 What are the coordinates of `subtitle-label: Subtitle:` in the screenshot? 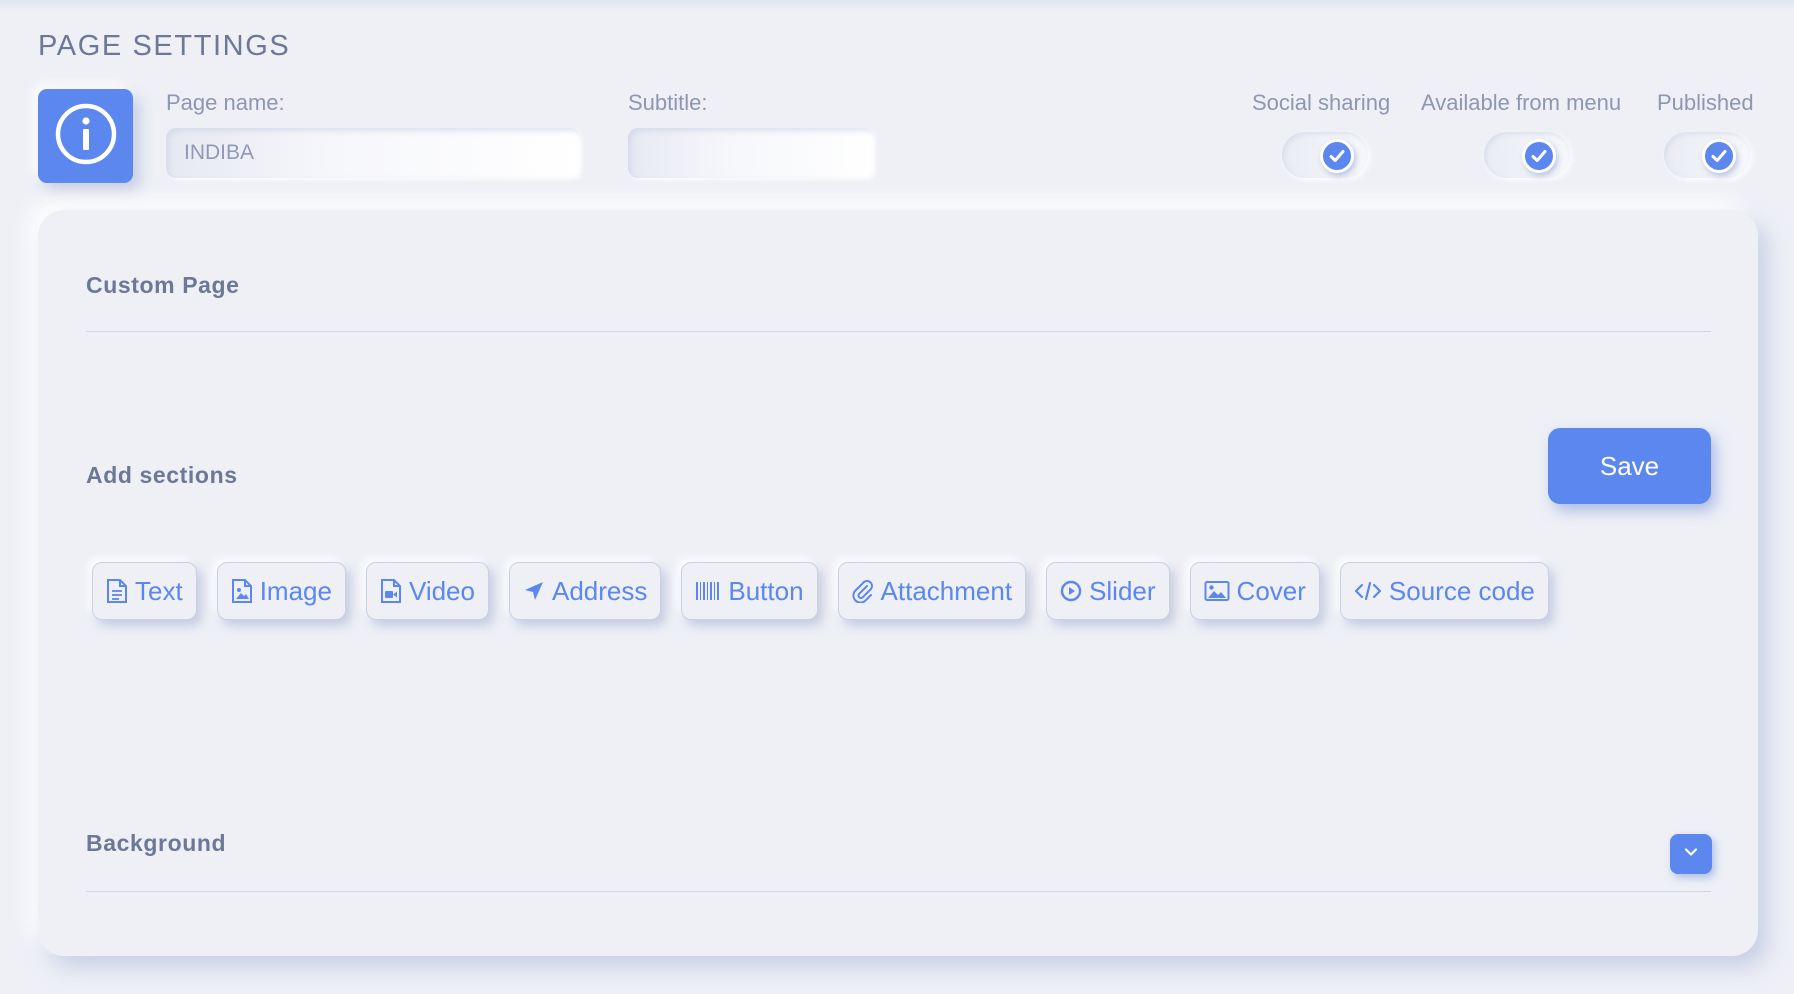 It's located at (668, 102).